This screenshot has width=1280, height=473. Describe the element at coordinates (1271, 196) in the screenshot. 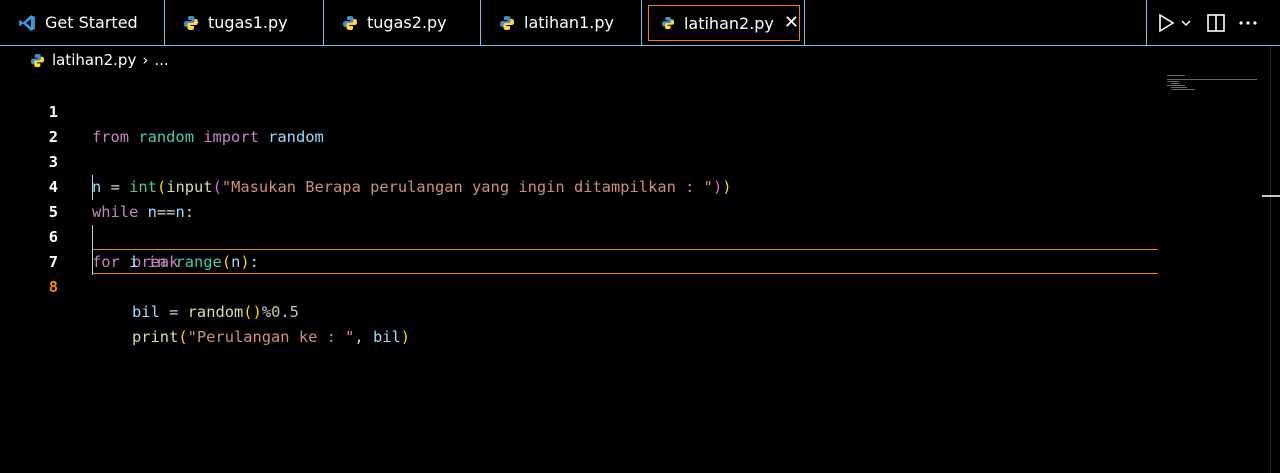

I see `scrollbar-cursor-marker` at that location.